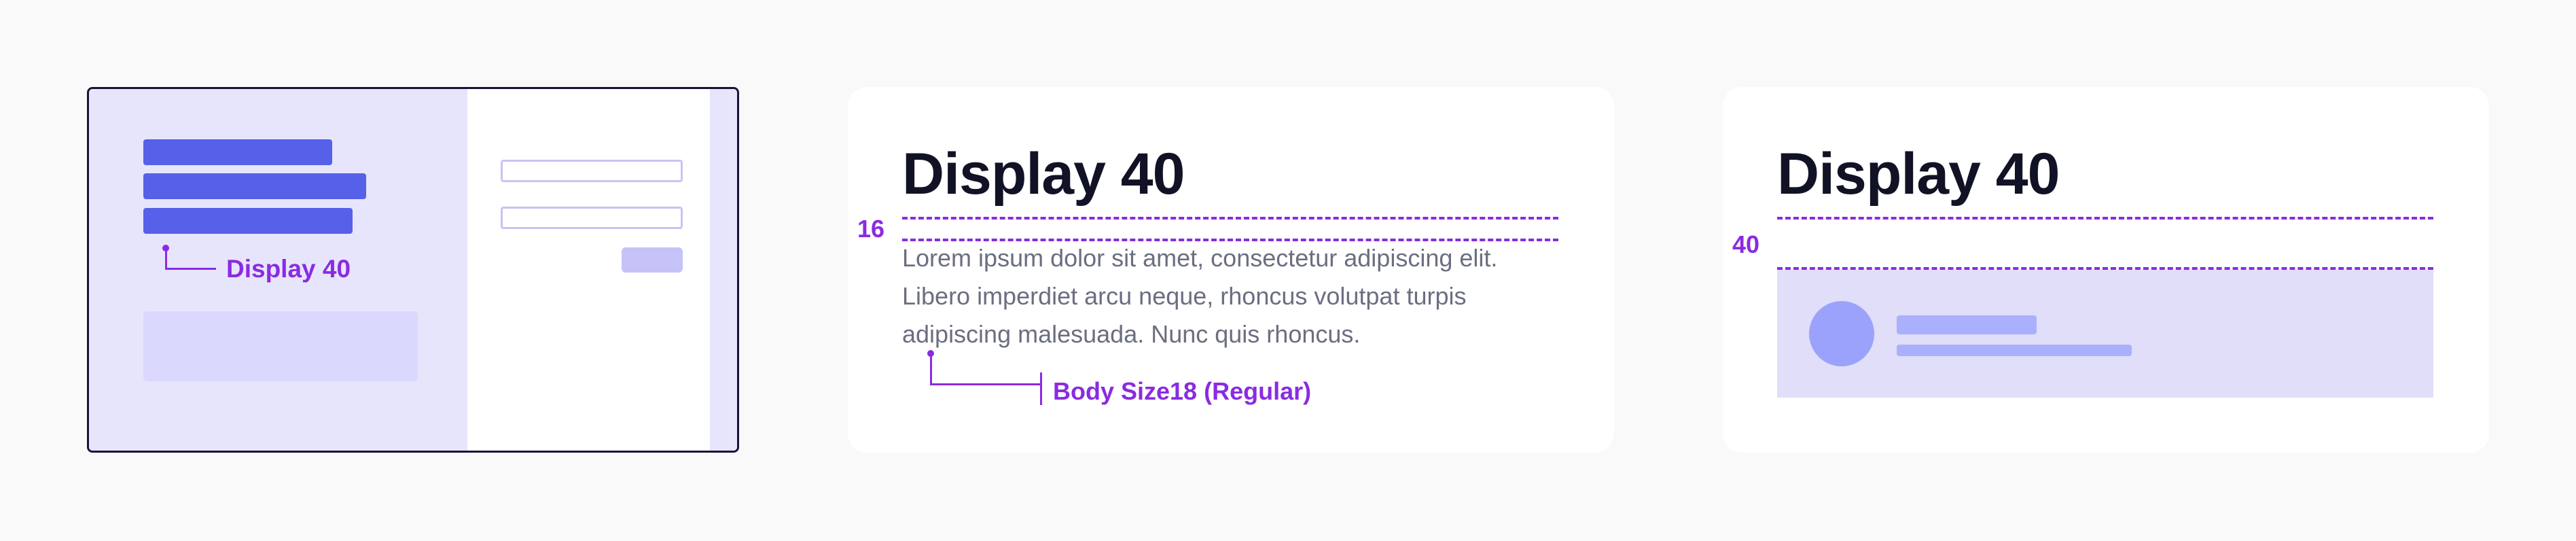  Describe the element at coordinates (288, 269) in the screenshot. I see `annotation-label: Display 40` at that location.